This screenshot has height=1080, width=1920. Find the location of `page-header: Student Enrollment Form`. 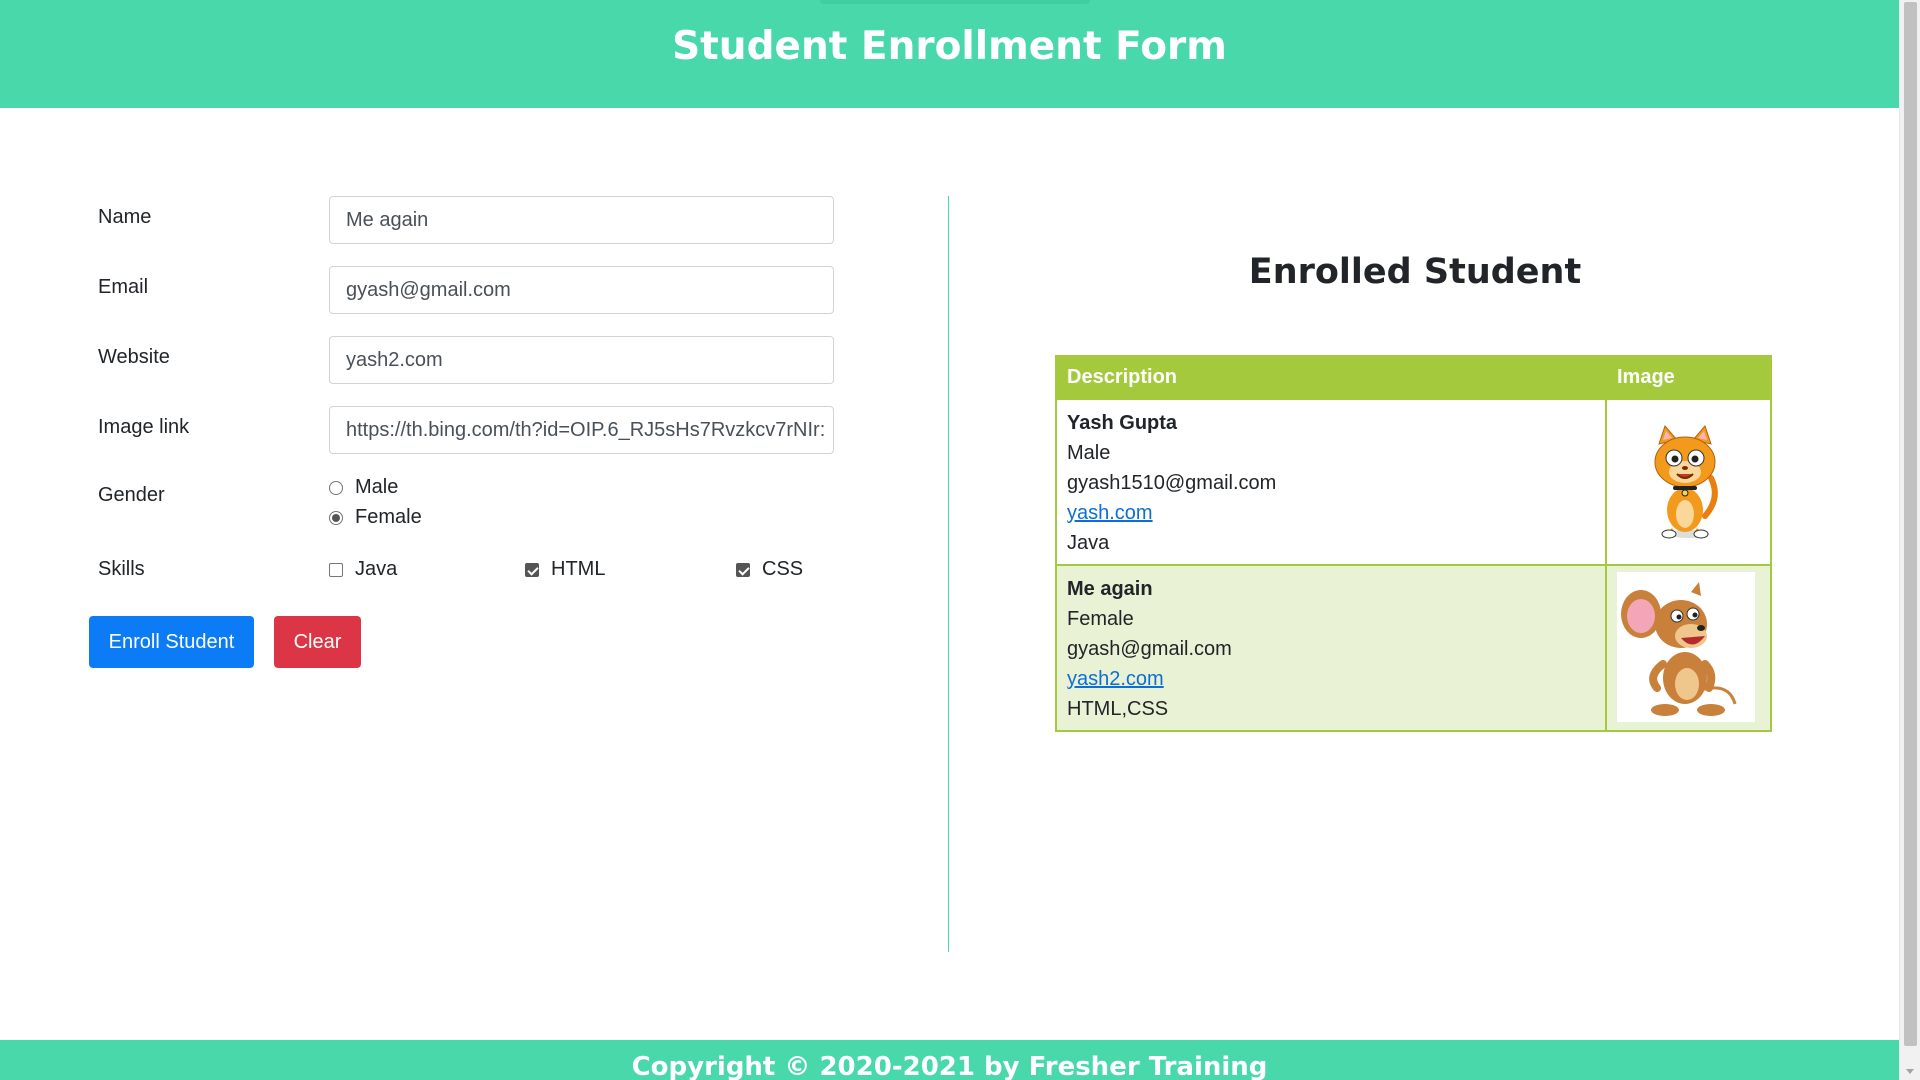

page-header: Student Enrollment Form is located at coordinates (949, 54).